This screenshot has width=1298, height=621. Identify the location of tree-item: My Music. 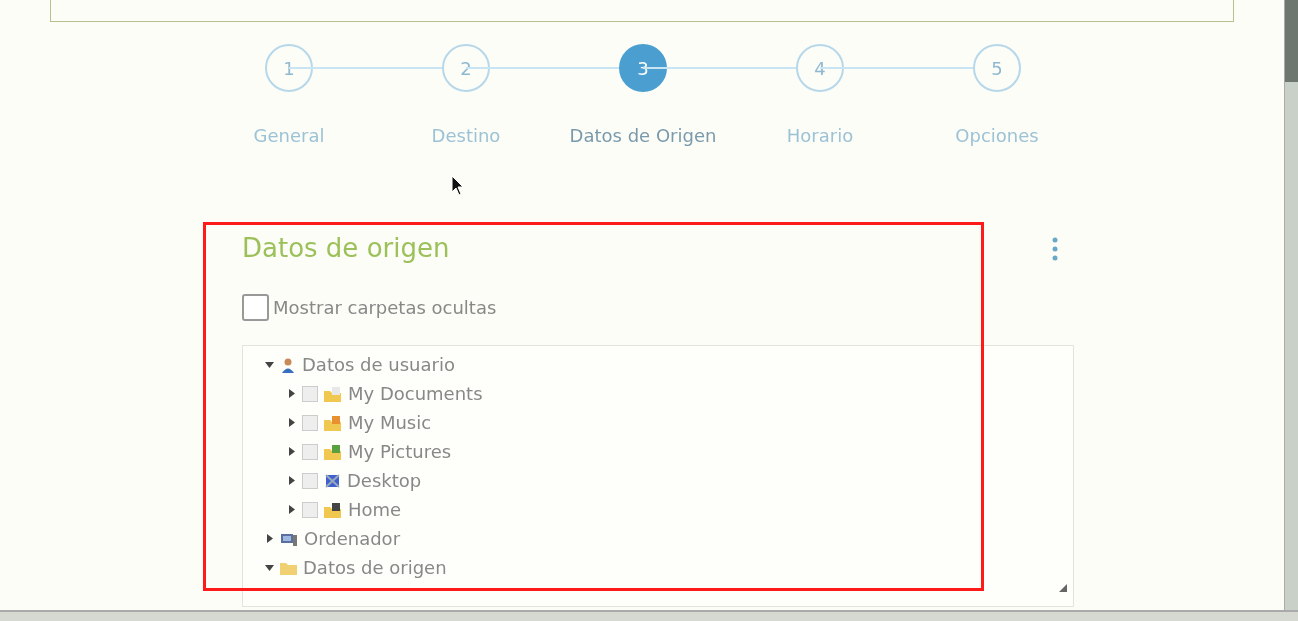
(390, 422).